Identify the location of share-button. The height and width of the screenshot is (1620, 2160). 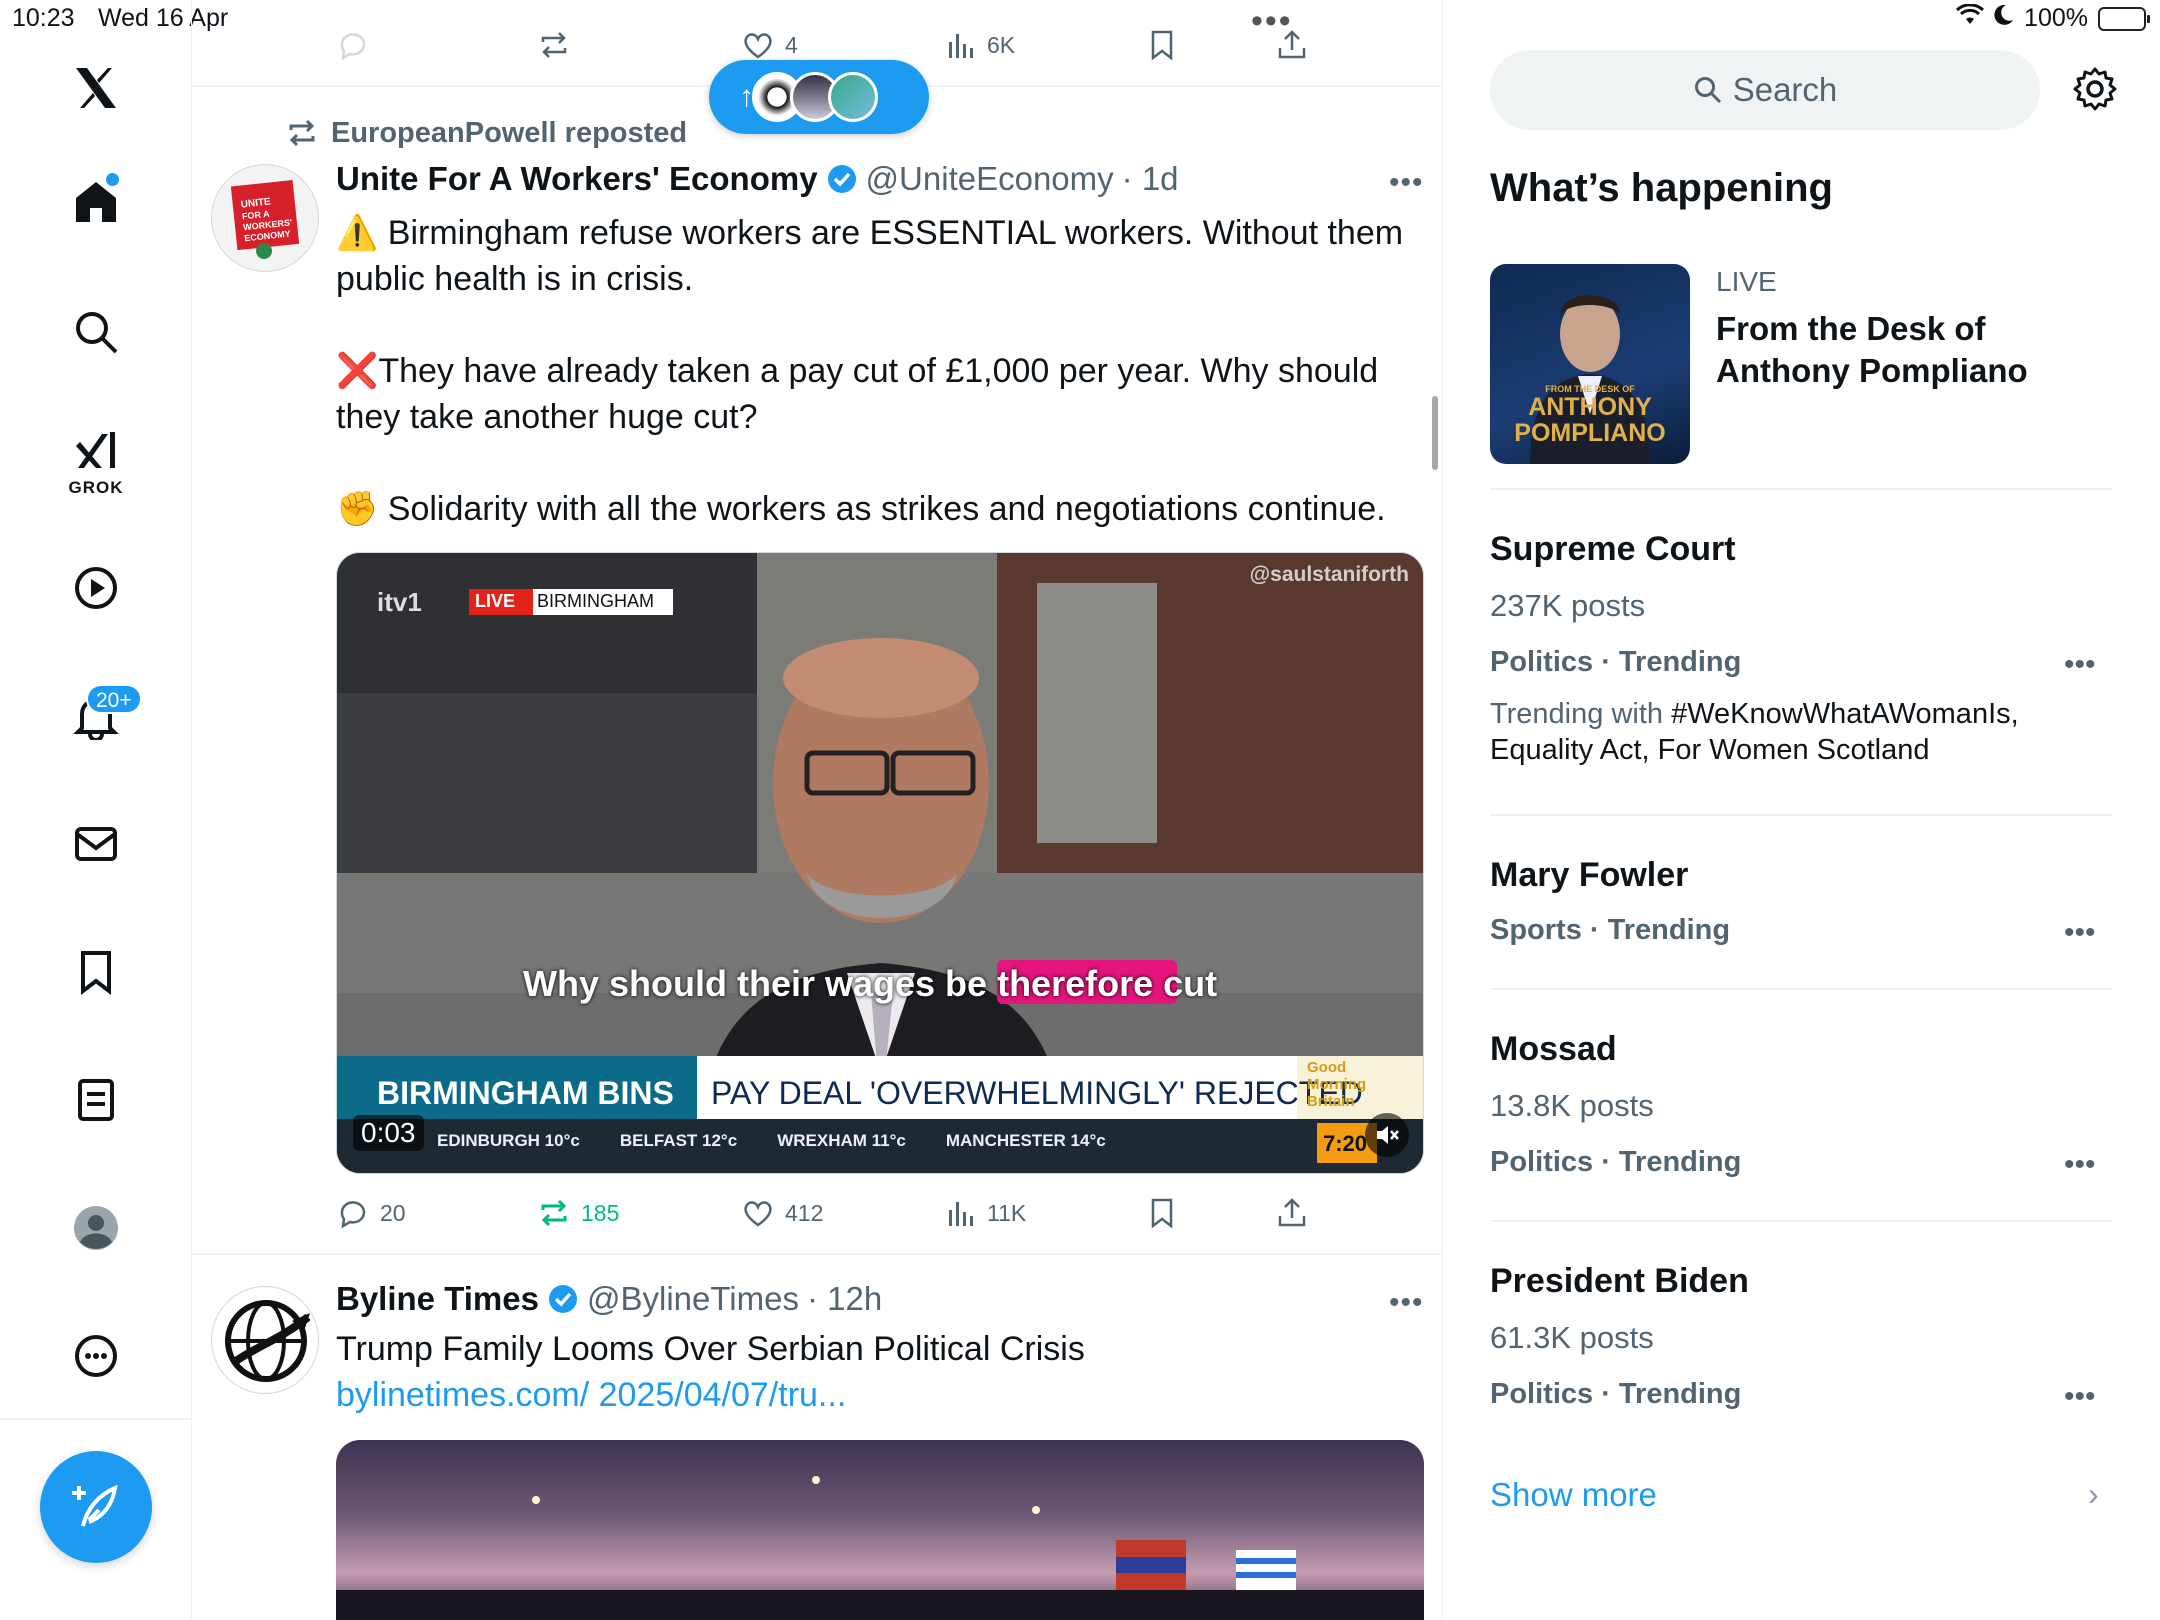
(1292, 1213).